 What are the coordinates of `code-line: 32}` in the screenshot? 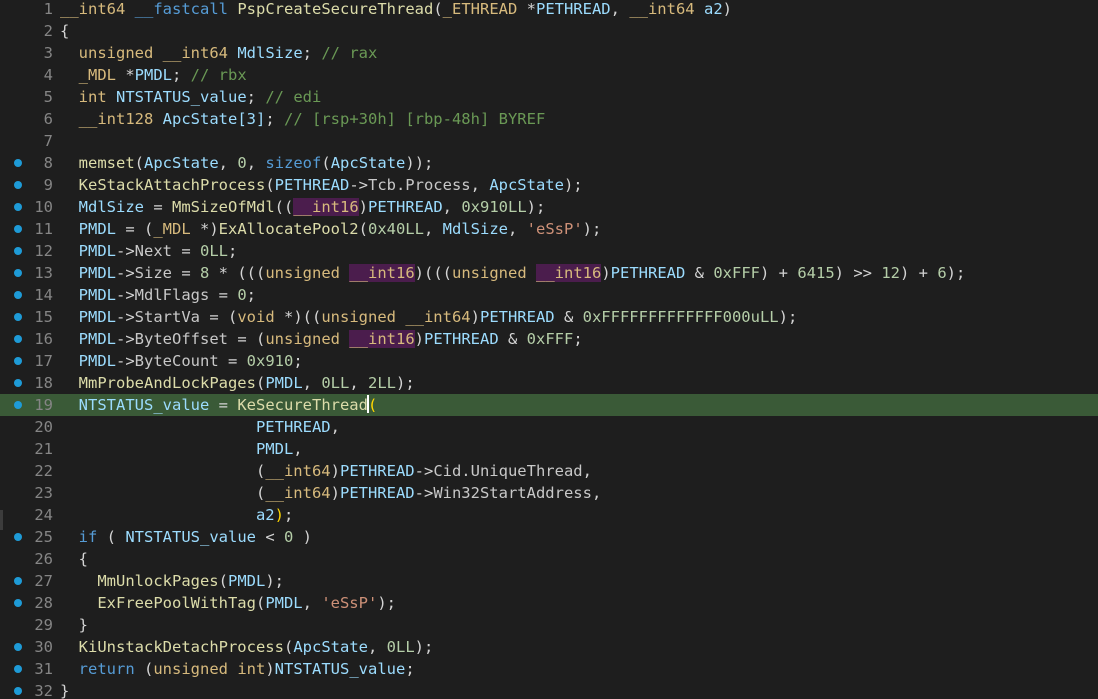 It's located at (549, 689).